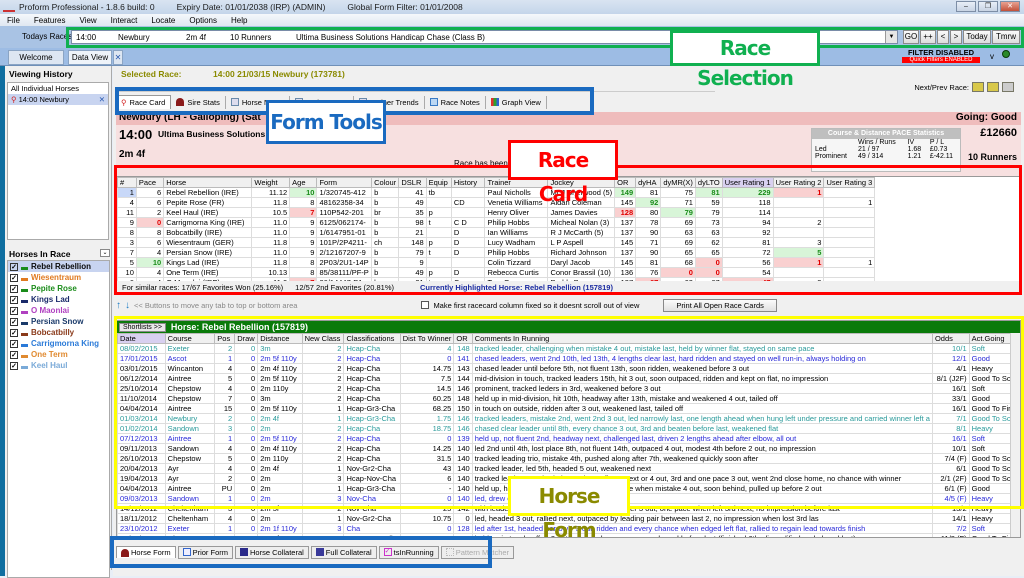  I want to click on racecard-column-header: dyLTO, so click(708, 182).